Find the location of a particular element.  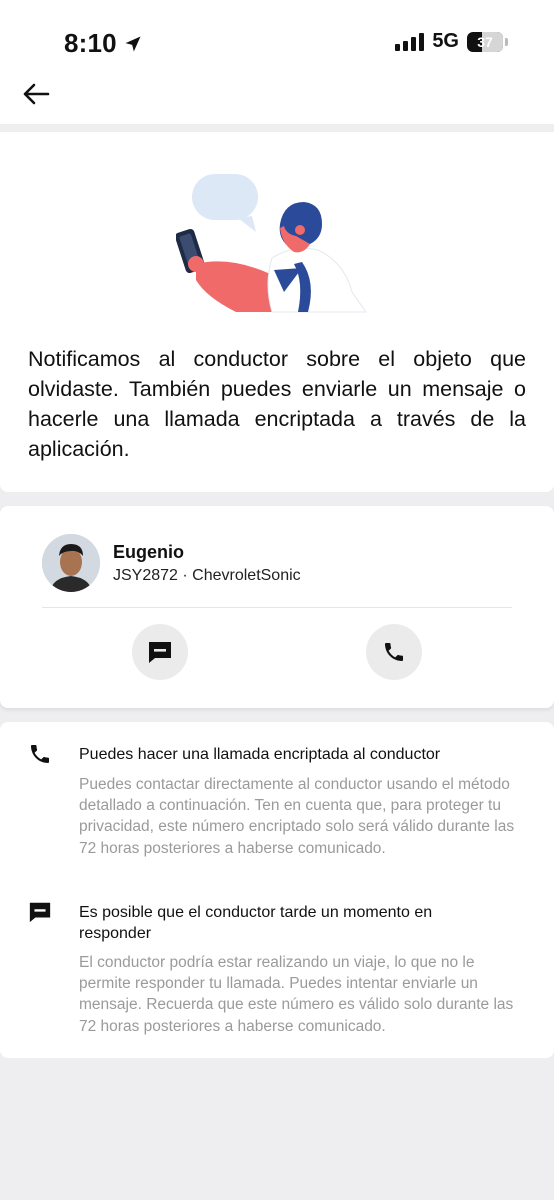

battery-level: 37 is located at coordinates (485, 41).